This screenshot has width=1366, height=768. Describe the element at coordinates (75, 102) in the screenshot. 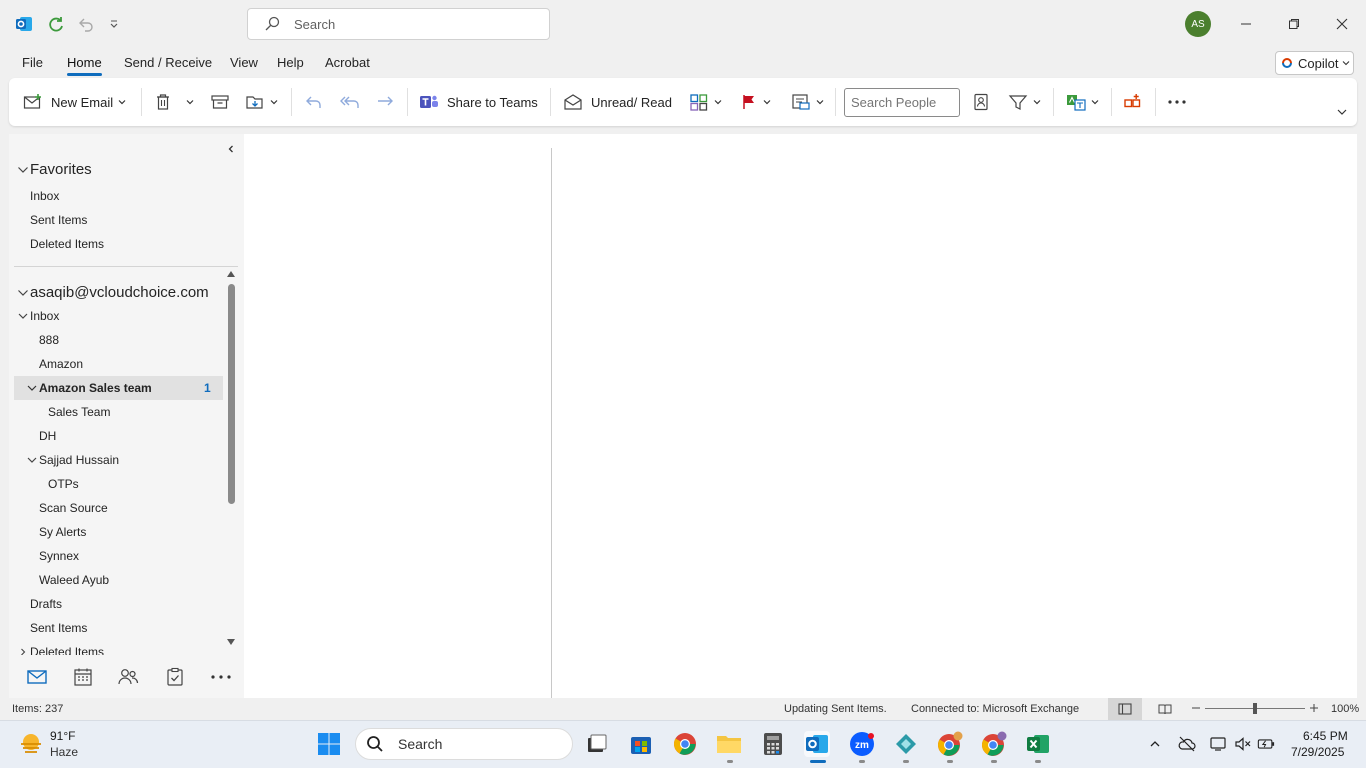

I see `new-email-button: New Email` at that location.